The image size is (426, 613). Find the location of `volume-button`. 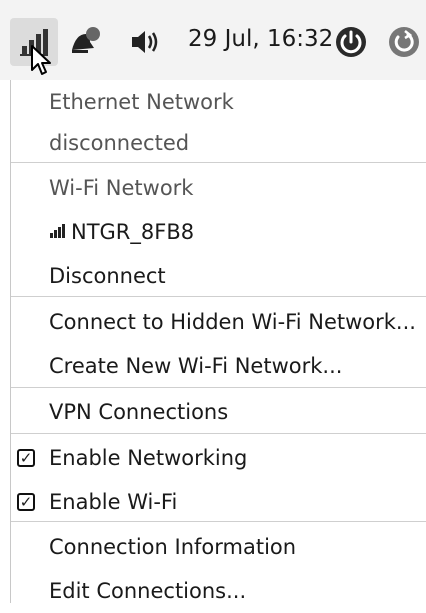

volume-button is located at coordinates (146, 42).